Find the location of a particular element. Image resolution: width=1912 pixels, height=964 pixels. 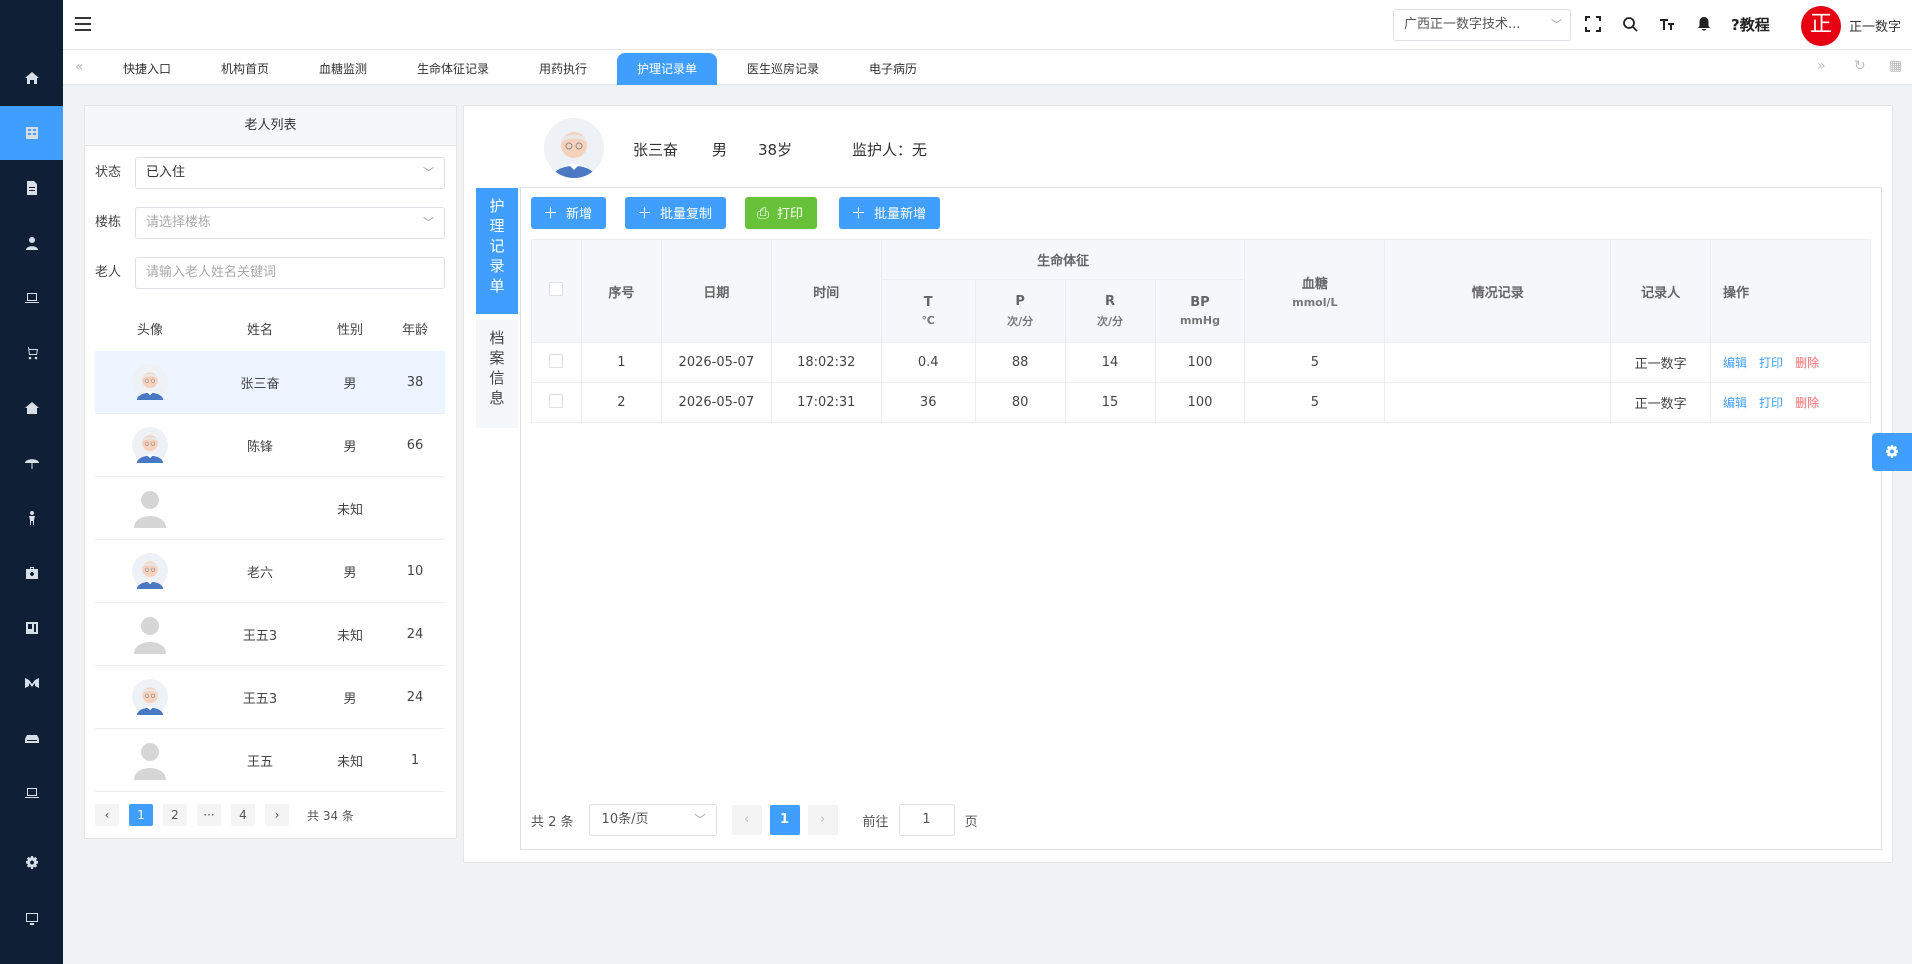

pager-prev: ‹ is located at coordinates (107, 815).